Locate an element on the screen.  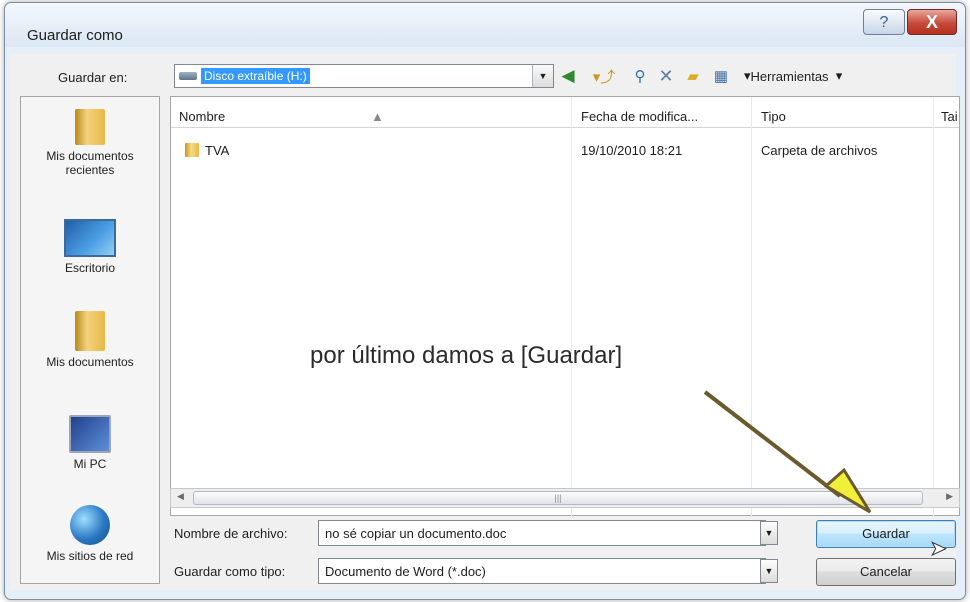
annotation-arrow is located at coordinates (787, 452).